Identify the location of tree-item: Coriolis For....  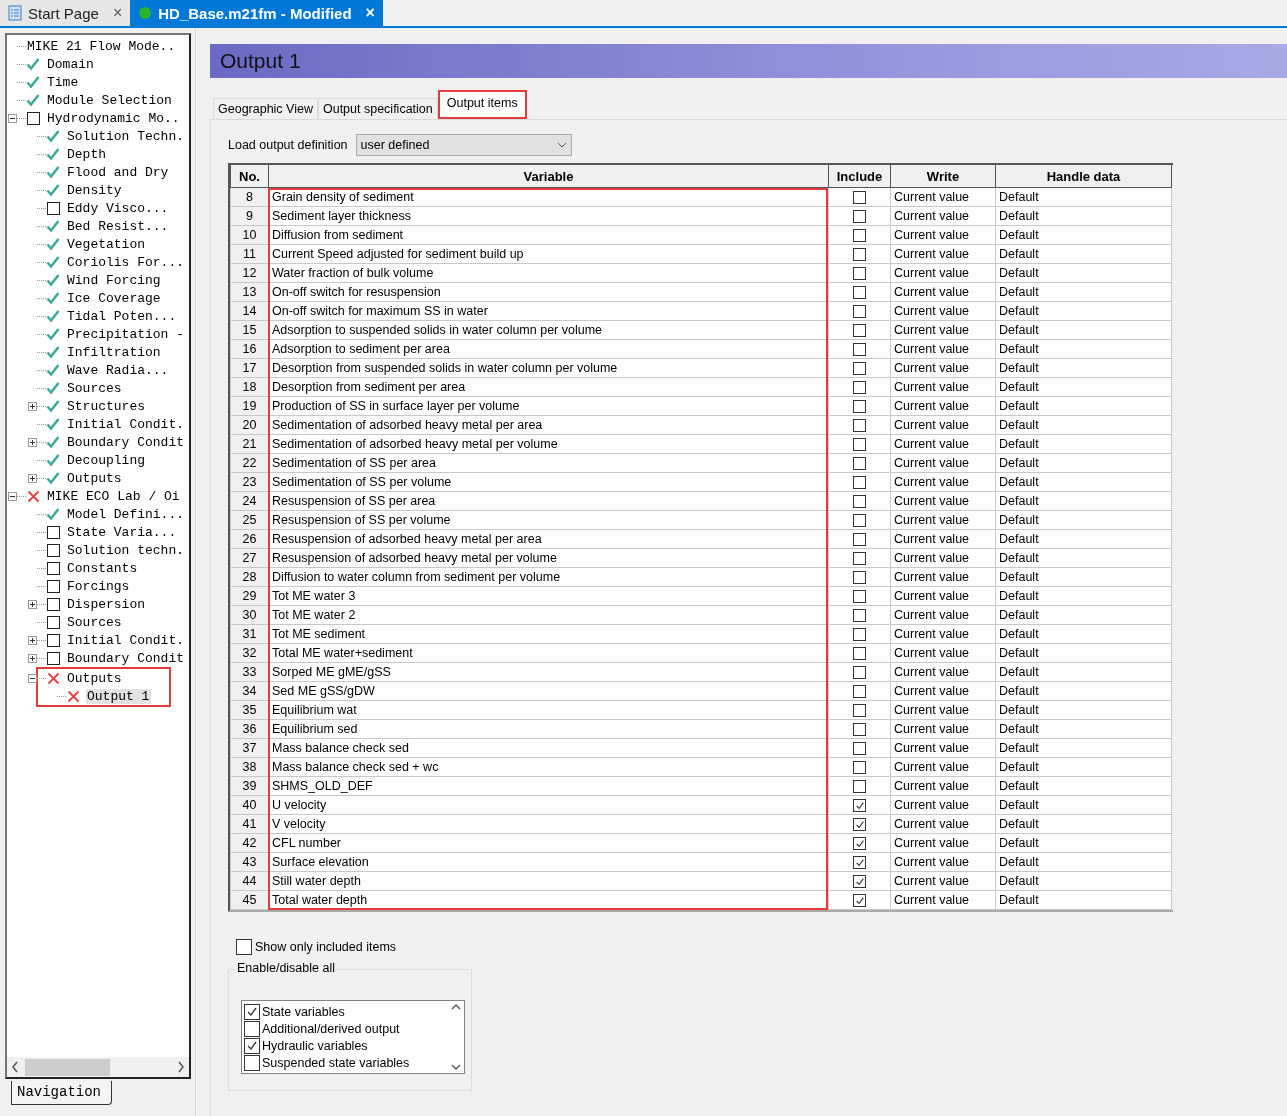
(126, 262).